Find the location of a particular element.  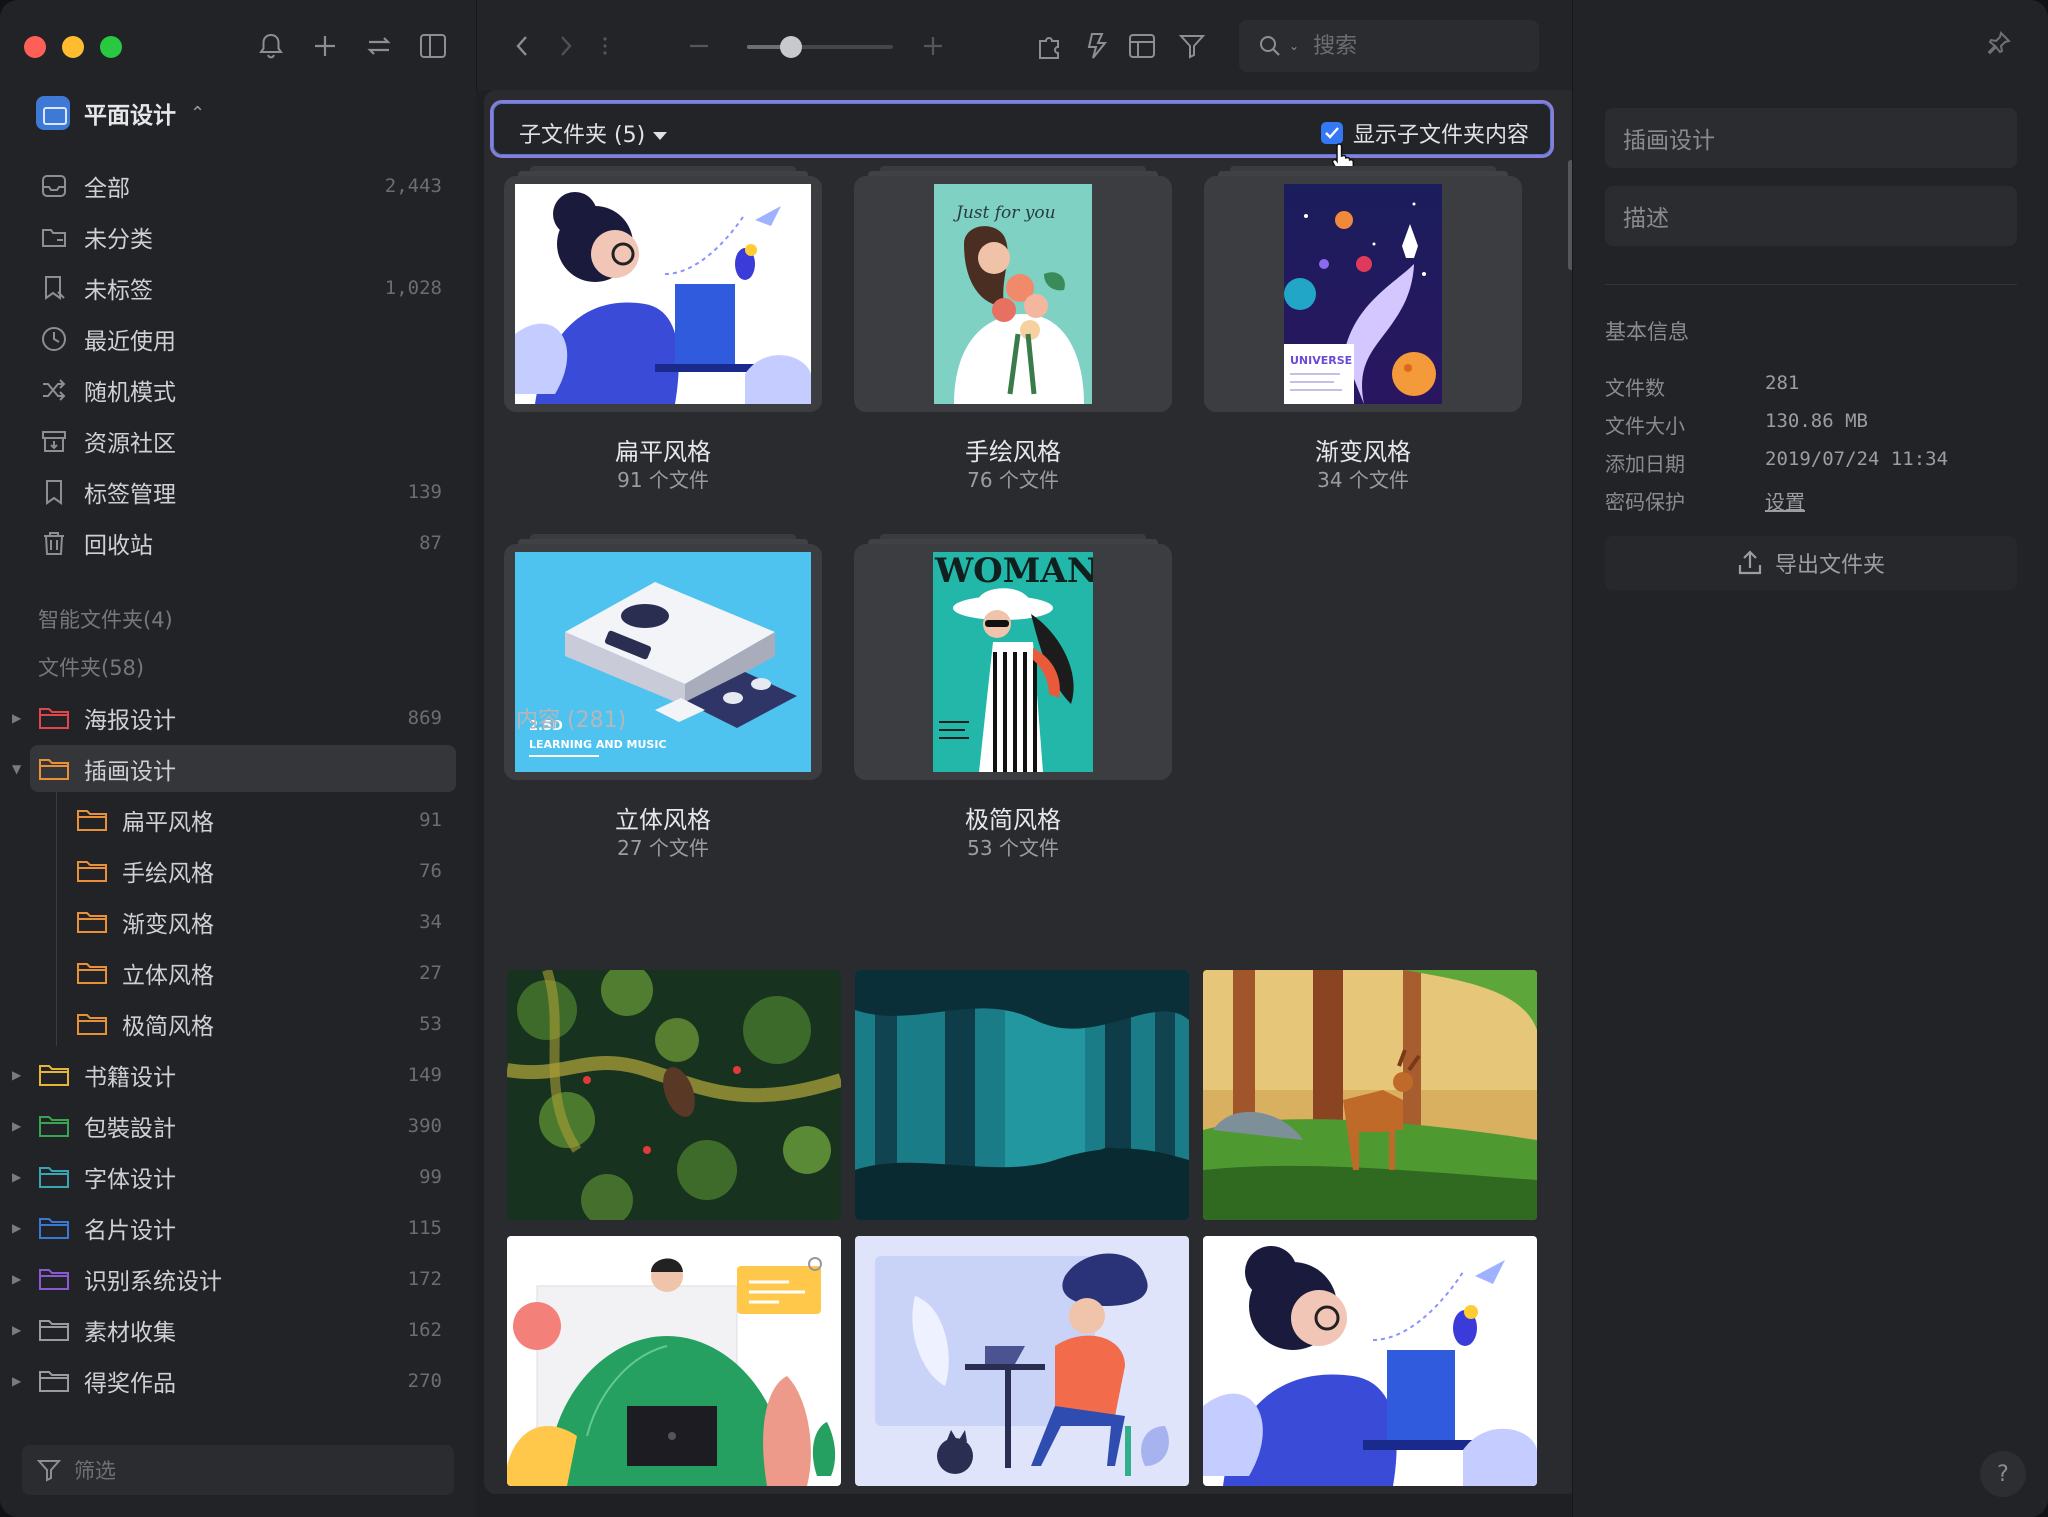

chevron-updown-icon: ⌃ is located at coordinates (198, 113).